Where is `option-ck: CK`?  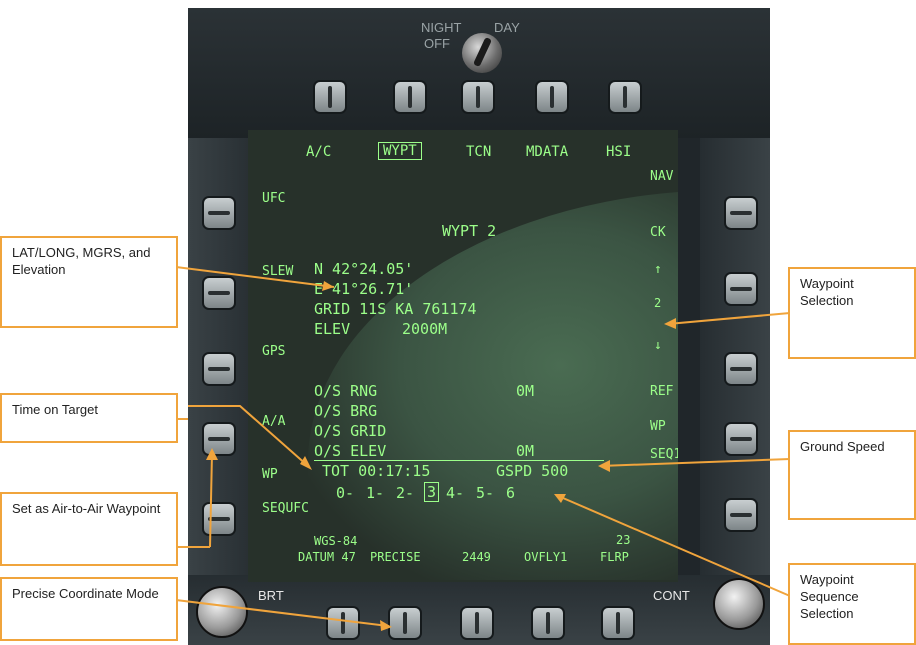 option-ck: CK is located at coordinates (658, 232).